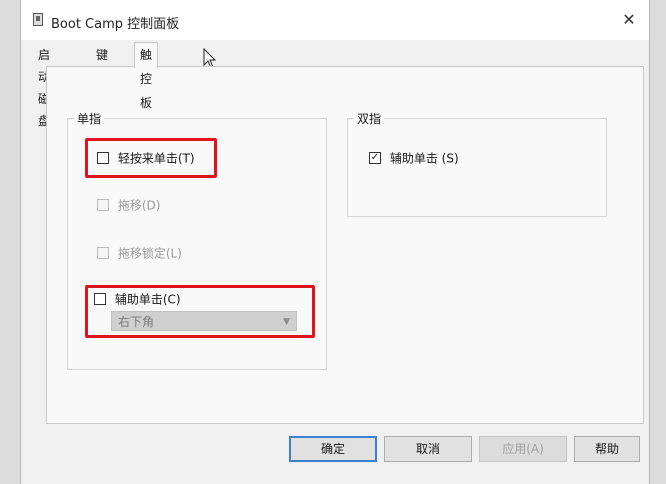 Image resolution: width=666 pixels, height=484 pixels. Describe the element at coordinates (523, 449) in the screenshot. I see `apply-button: 应用(A)` at that location.